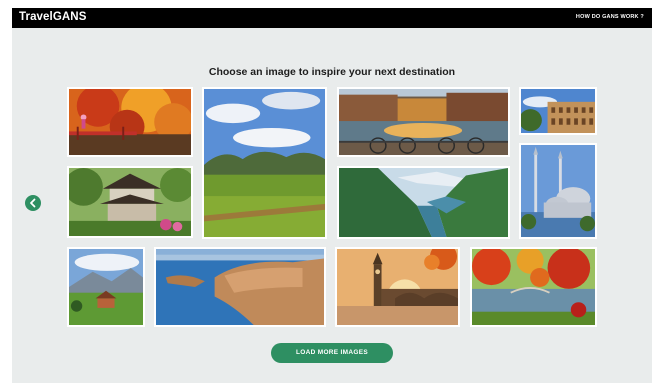 This screenshot has width=654, height=387. I want to click on previous-button, so click(33, 203).